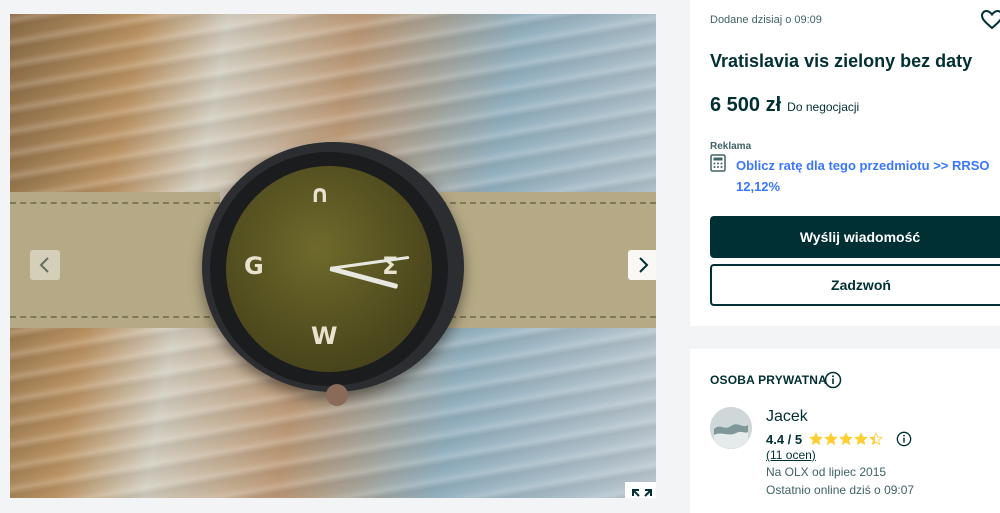  What do you see at coordinates (254, 266) in the screenshot?
I see `watch-numeral-9: G` at bounding box center [254, 266].